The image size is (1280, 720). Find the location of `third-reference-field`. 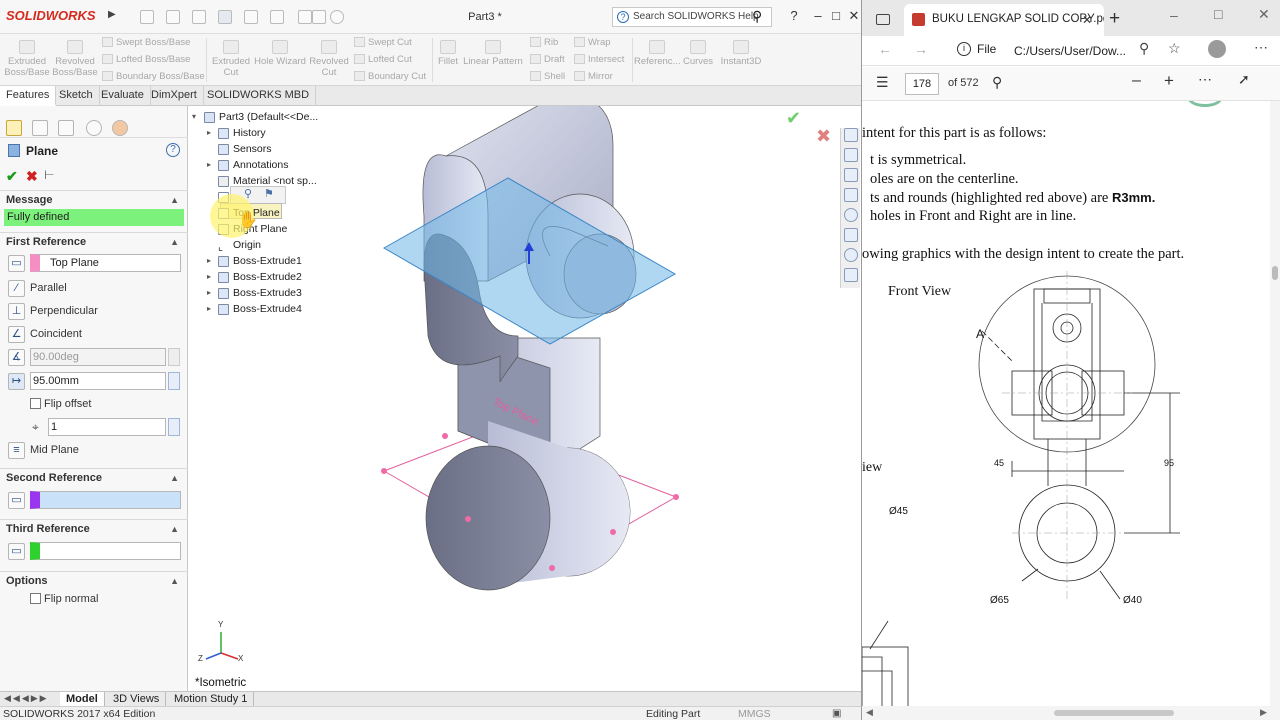

third-reference-field is located at coordinates (105, 551).